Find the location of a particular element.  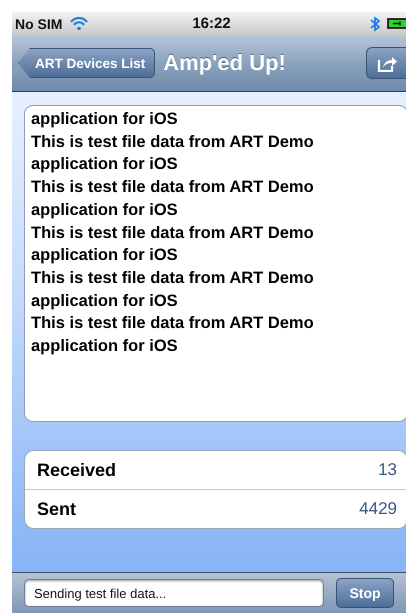

share-icon is located at coordinates (387, 63).